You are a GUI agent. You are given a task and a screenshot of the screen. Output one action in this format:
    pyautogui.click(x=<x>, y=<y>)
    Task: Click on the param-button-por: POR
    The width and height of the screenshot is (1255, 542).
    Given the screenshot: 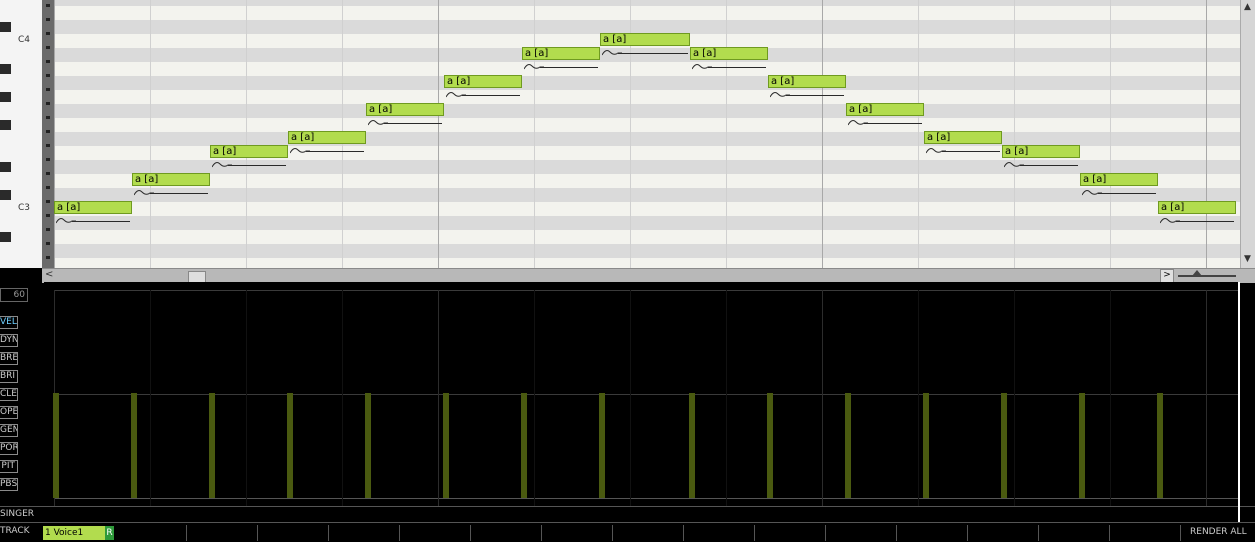 What is the action you would take?
    pyautogui.click(x=9, y=448)
    